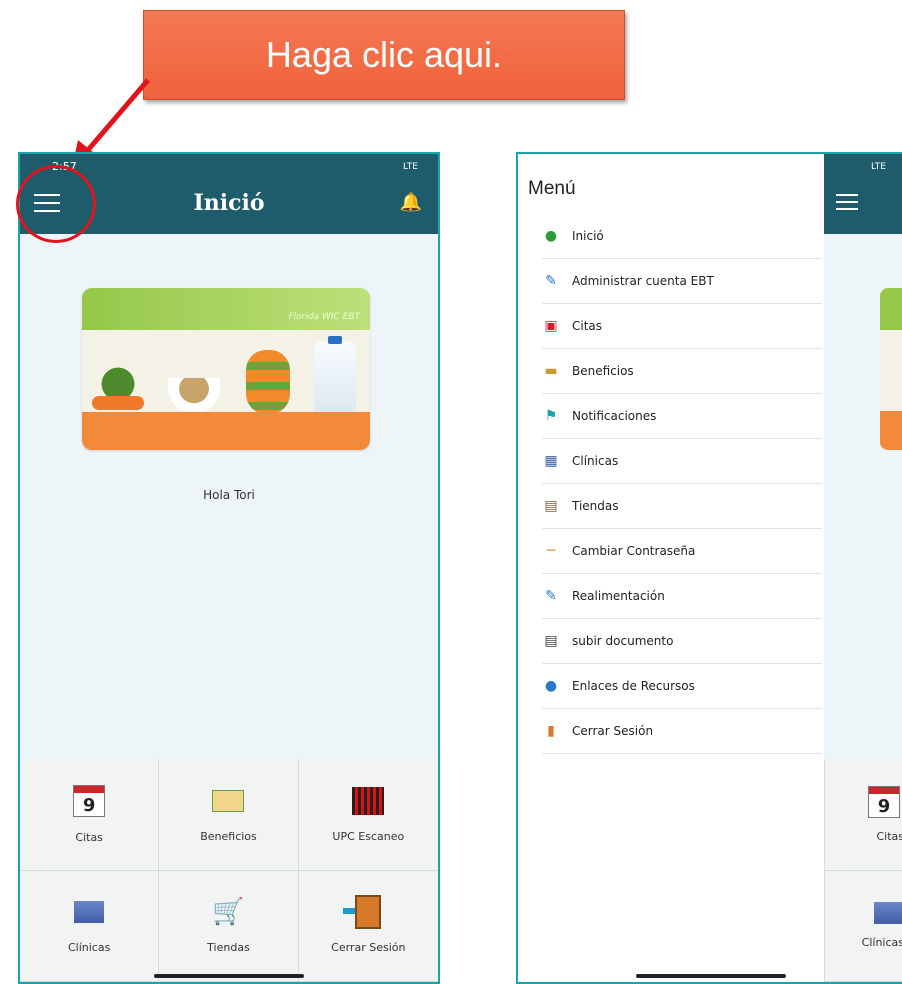 This screenshot has width=902, height=984. I want to click on globe-icon: ●, so click(551, 686).